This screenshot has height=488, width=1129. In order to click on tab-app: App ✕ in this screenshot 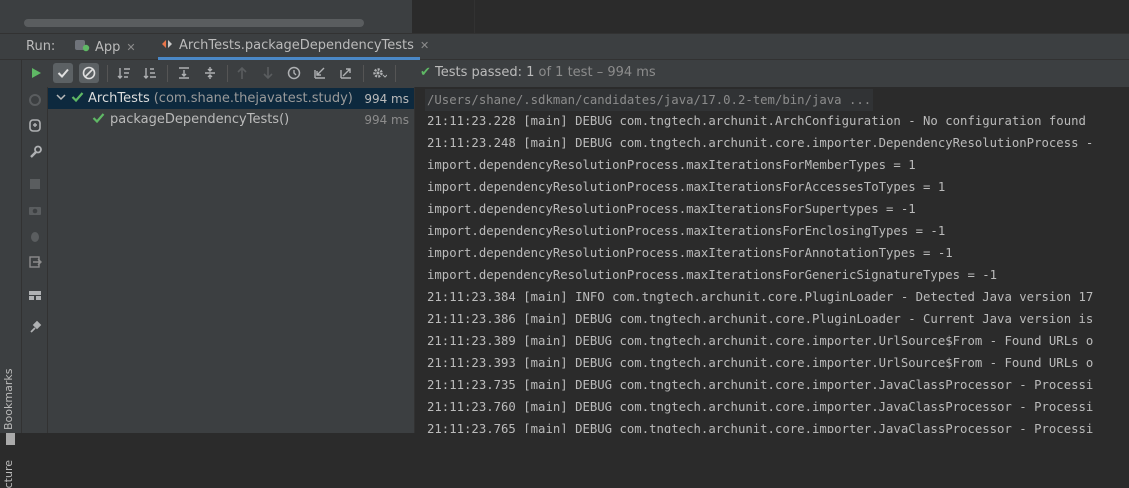, I will do `click(105, 47)`.